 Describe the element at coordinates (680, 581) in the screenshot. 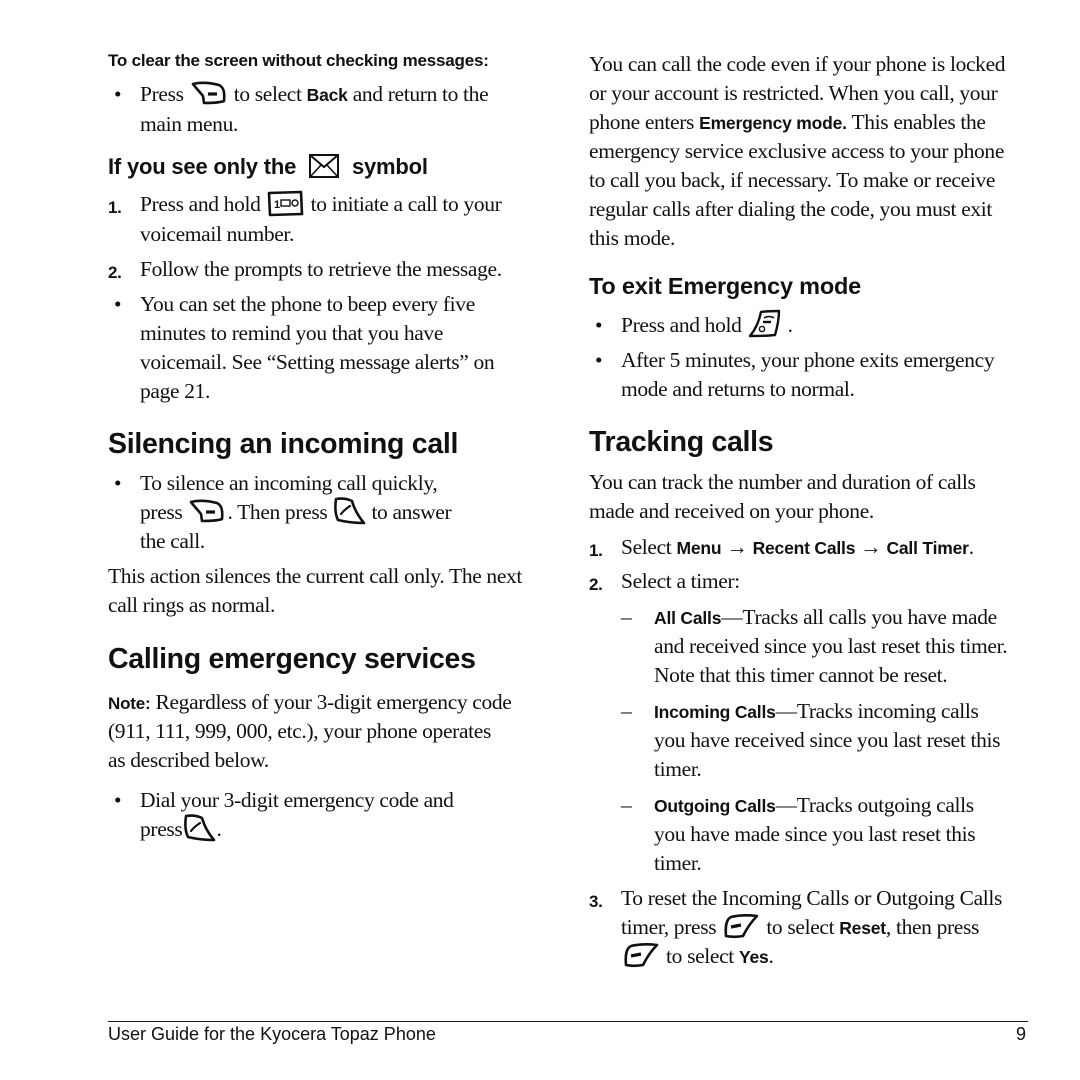

I see `text: Select a timer:` at that location.